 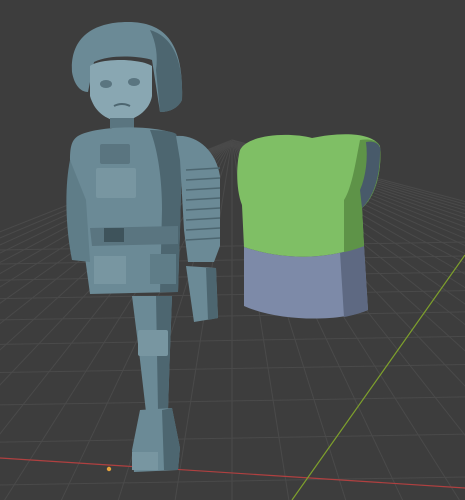 I want to click on hip-panel-right, so click(x=163, y=269).